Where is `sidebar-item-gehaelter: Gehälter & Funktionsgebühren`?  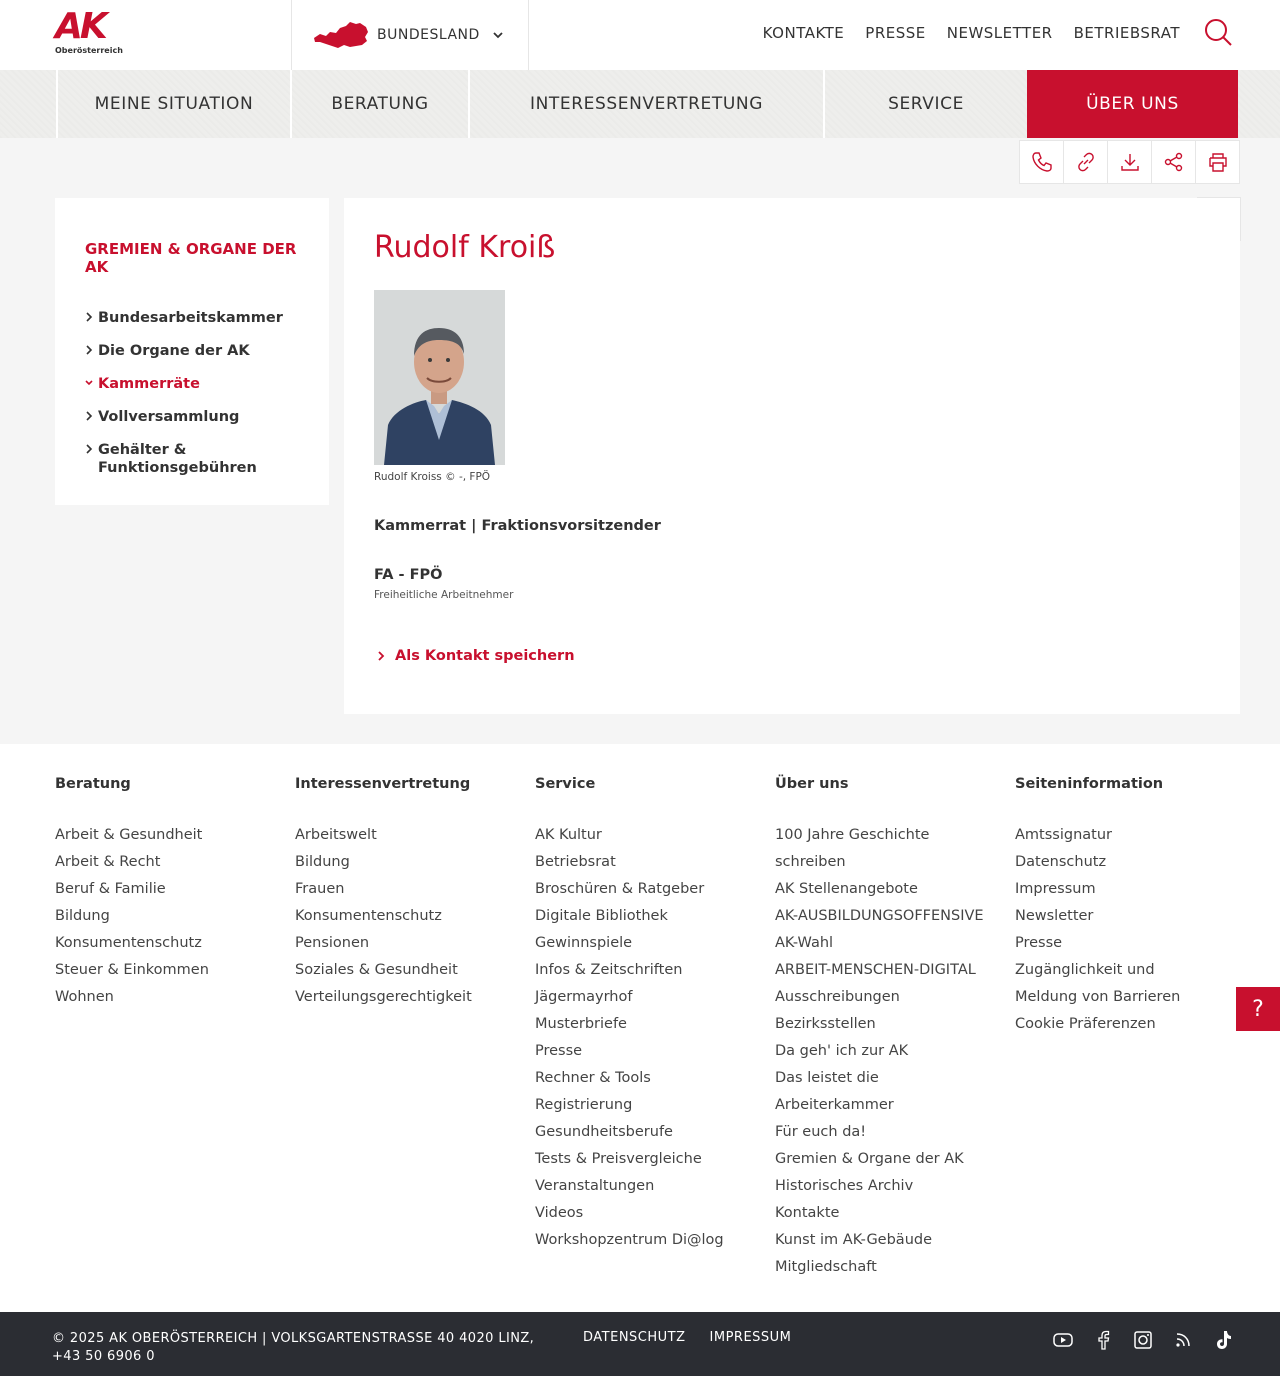 sidebar-item-gehaelter: Gehälter & Funktionsgebühren is located at coordinates (192, 459).